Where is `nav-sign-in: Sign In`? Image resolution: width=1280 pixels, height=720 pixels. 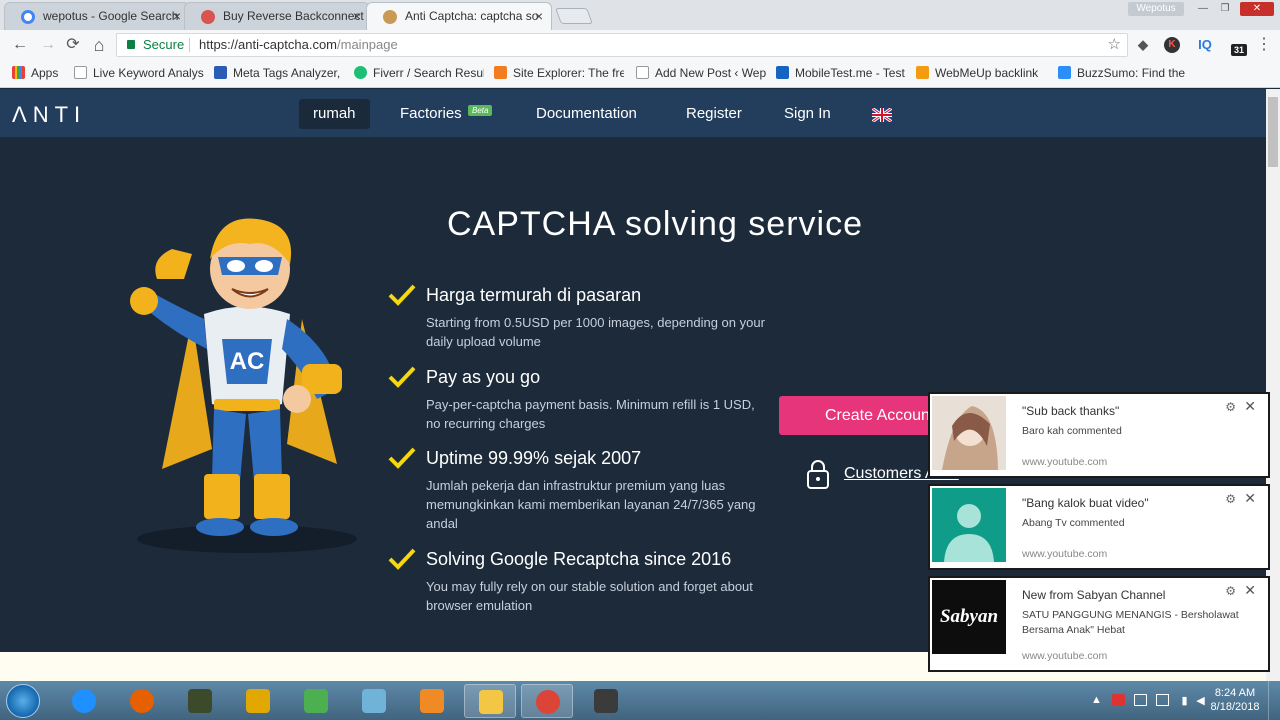
nav-sign-in: Sign In is located at coordinates (807, 114).